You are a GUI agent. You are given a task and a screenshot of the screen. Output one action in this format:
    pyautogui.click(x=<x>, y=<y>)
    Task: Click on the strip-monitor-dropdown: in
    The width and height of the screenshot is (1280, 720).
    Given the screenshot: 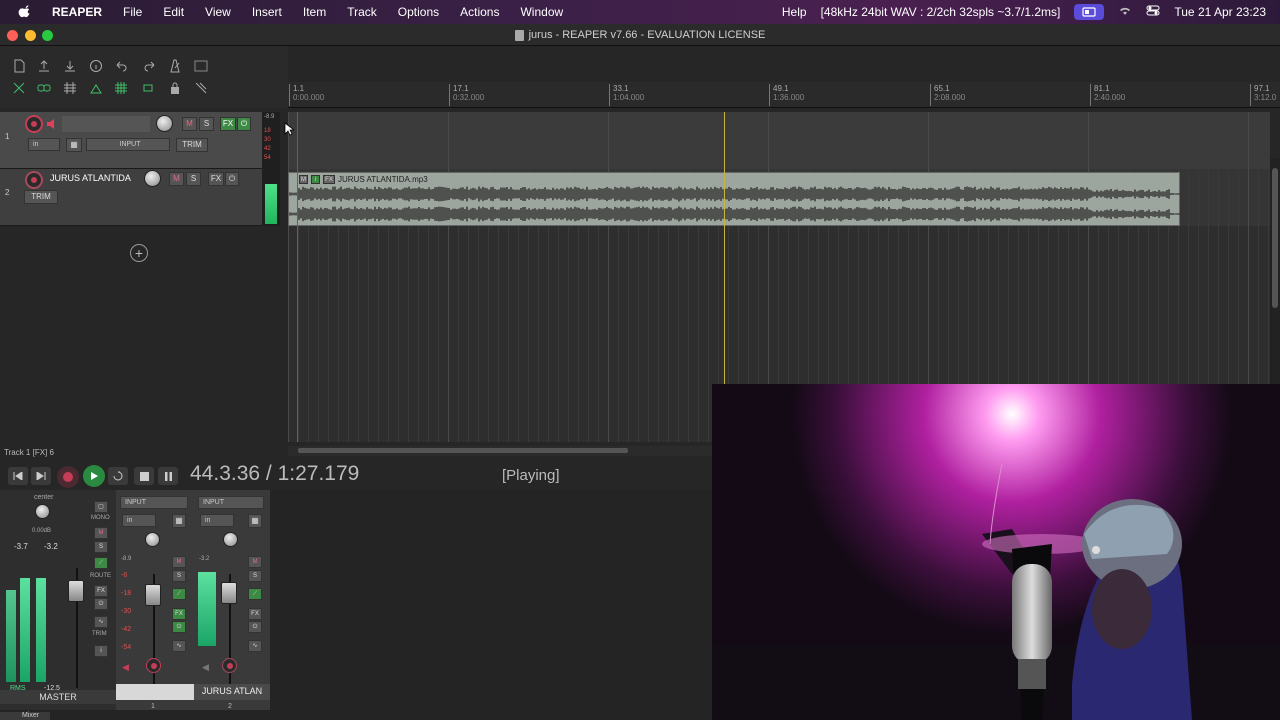 What is the action you would take?
    pyautogui.click(x=139, y=520)
    